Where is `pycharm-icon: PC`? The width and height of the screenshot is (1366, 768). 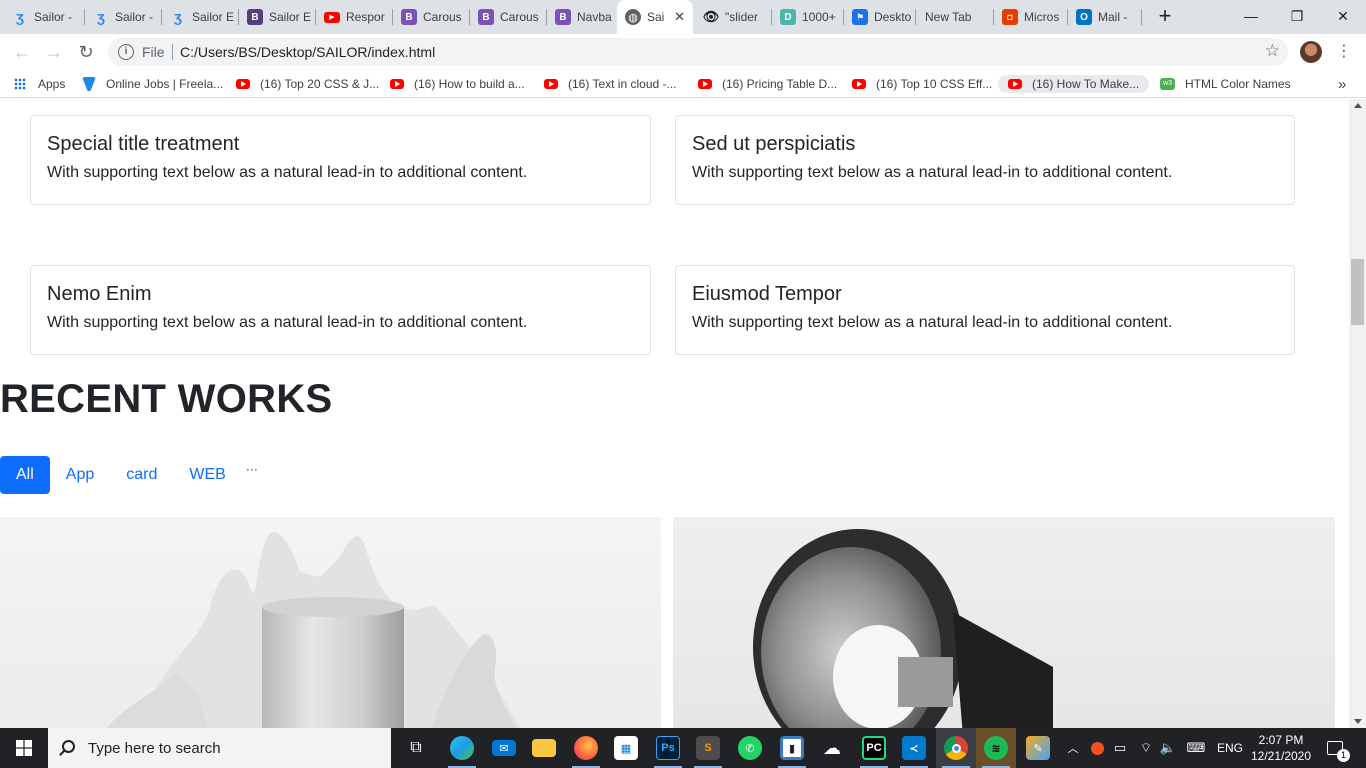 pycharm-icon: PC is located at coordinates (874, 748).